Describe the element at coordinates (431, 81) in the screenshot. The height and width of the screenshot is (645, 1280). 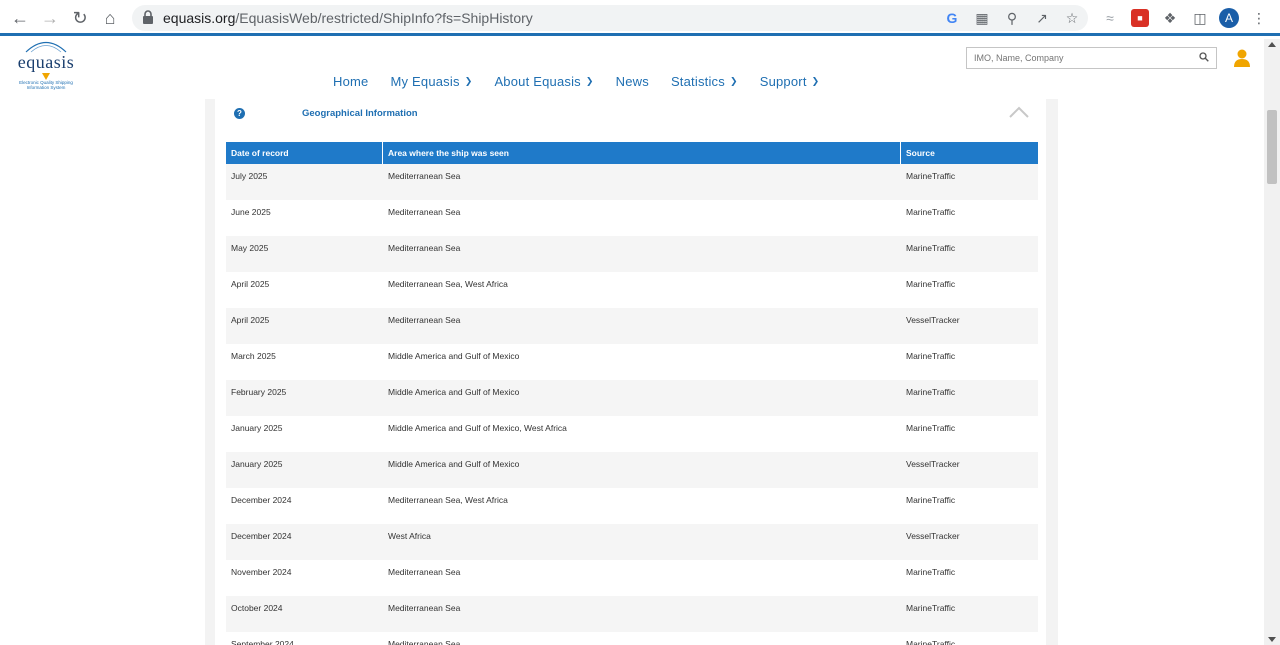
I see `nav-my-equasis: My Equasis ❯` at that location.